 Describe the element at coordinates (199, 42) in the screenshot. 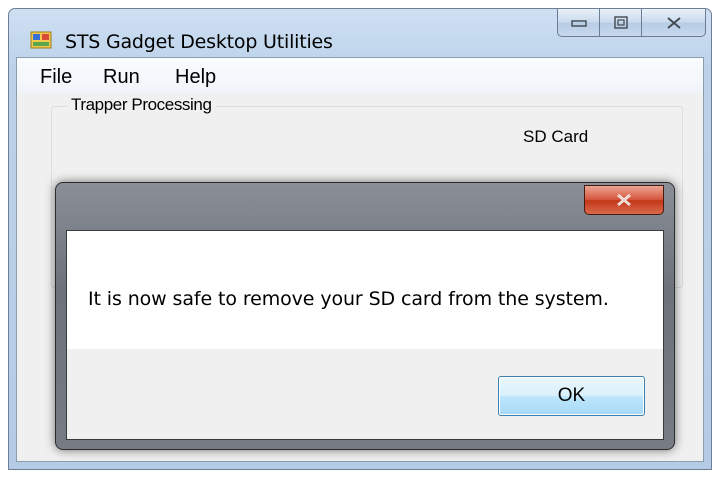

I see `window-title: STS Gadget Desktop Utilities` at that location.